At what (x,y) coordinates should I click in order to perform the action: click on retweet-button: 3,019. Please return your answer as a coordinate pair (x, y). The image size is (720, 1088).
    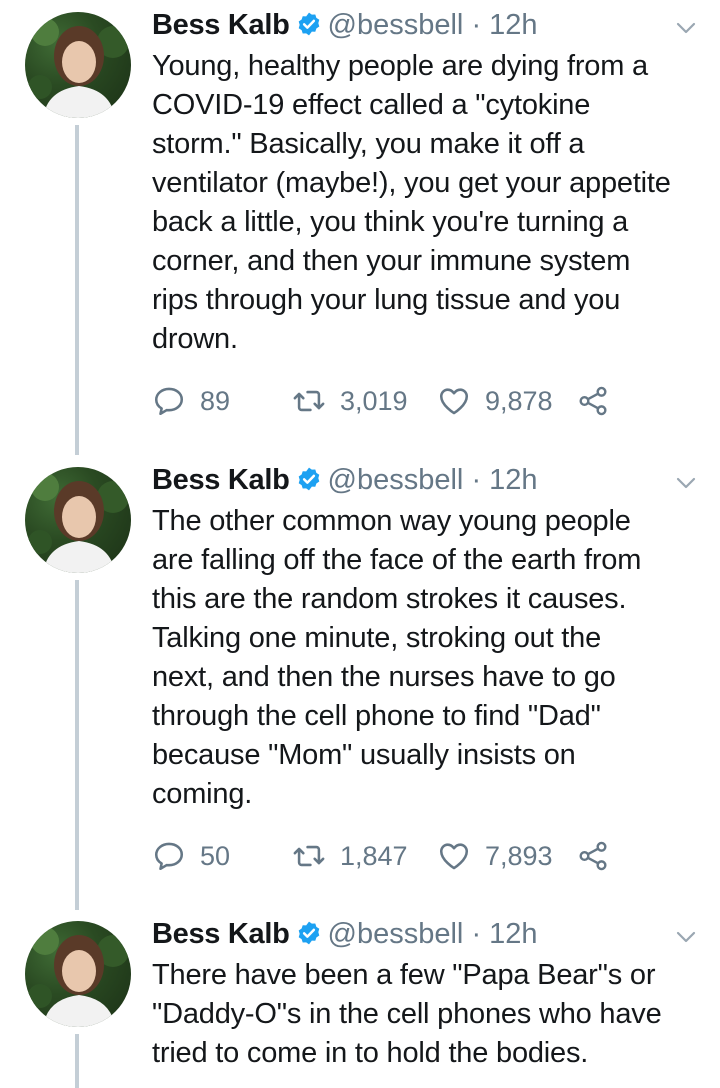
    Looking at the image, I should click on (350, 401).